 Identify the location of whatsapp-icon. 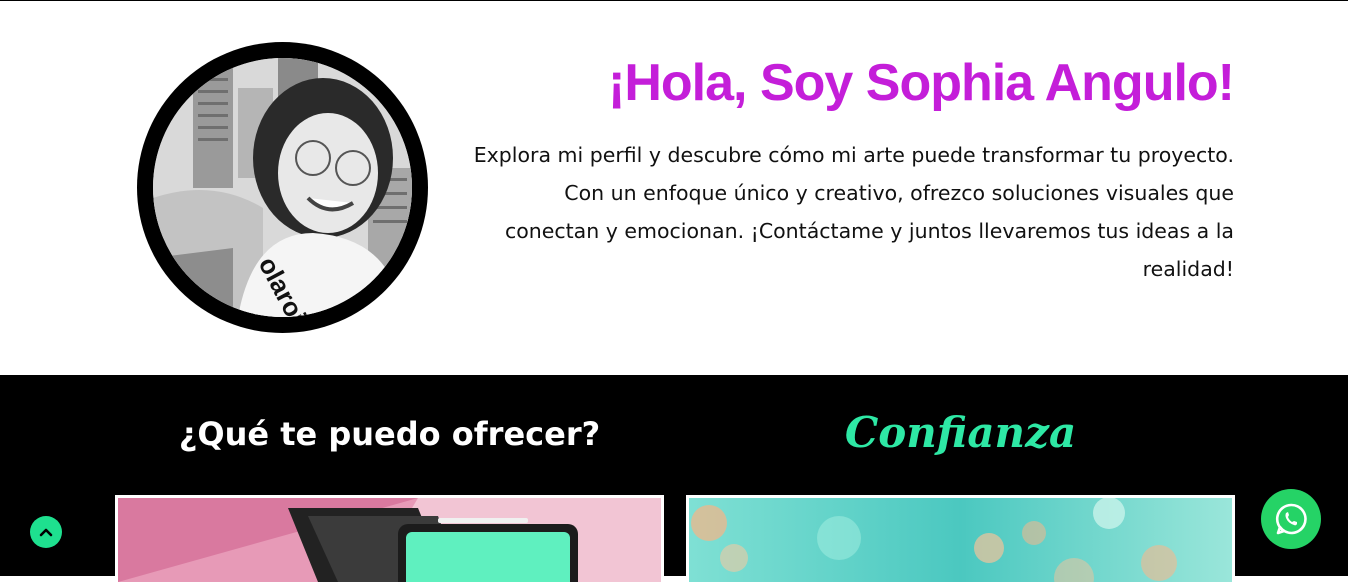
(1291, 519).